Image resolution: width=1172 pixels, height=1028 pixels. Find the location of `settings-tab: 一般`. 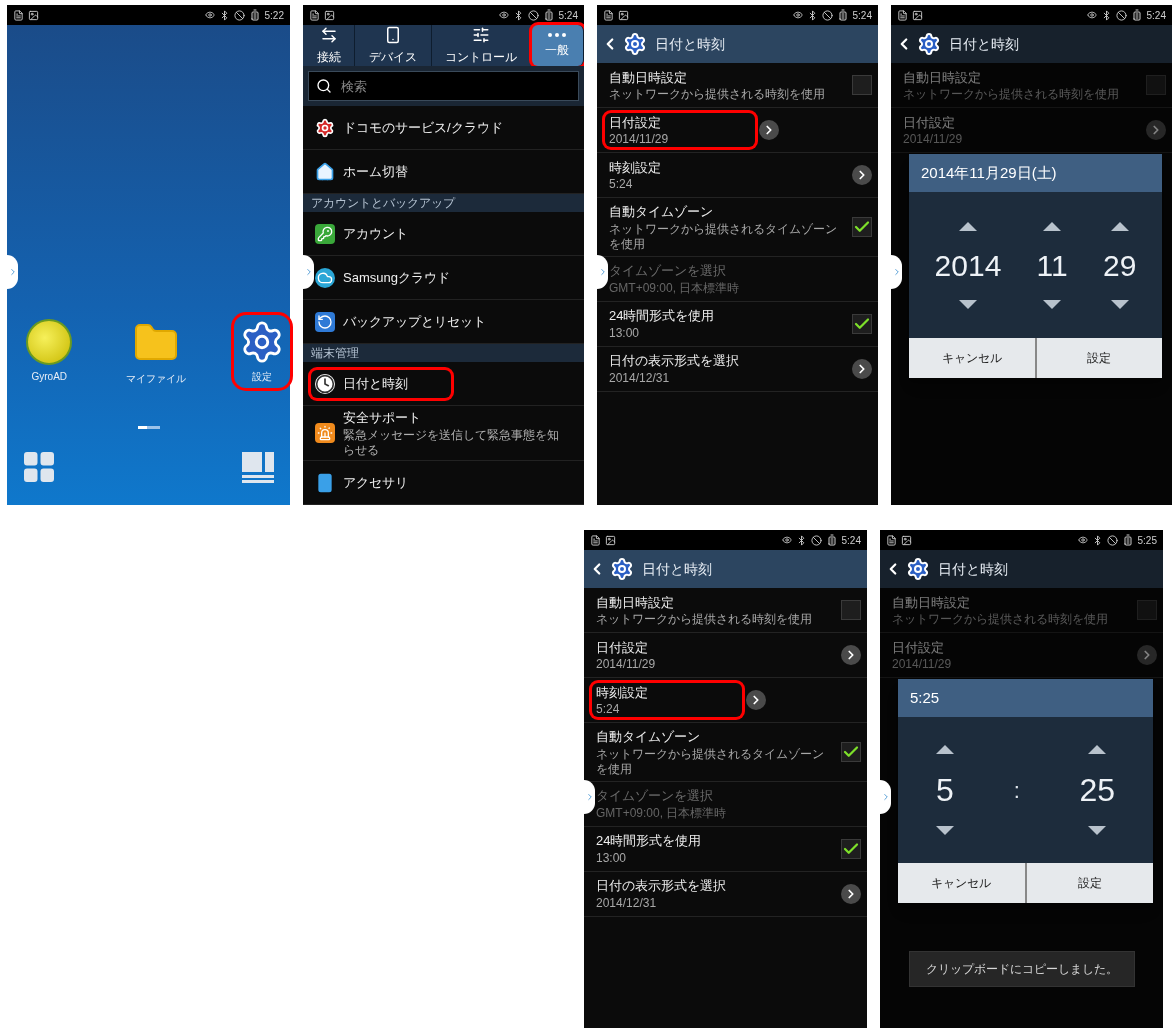

settings-tab: 一般 is located at coordinates (557, 46).